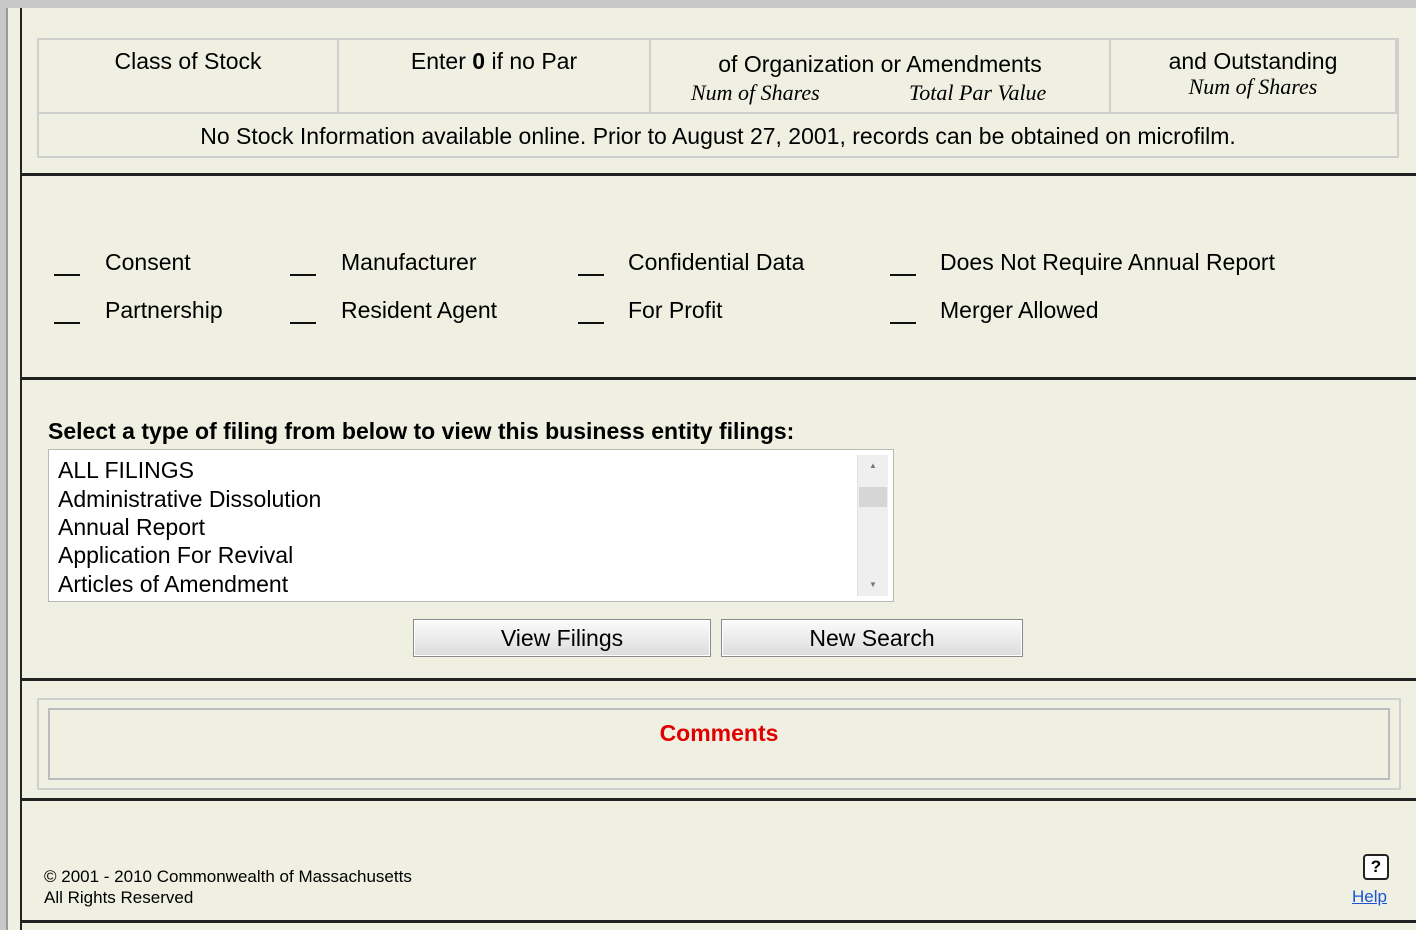 The height and width of the screenshot is (930, 1416). Describe the element at coordinates (494, 61) in the screenshot. I see `stock-col-par-header: Enter 0 if no Par` at that location.